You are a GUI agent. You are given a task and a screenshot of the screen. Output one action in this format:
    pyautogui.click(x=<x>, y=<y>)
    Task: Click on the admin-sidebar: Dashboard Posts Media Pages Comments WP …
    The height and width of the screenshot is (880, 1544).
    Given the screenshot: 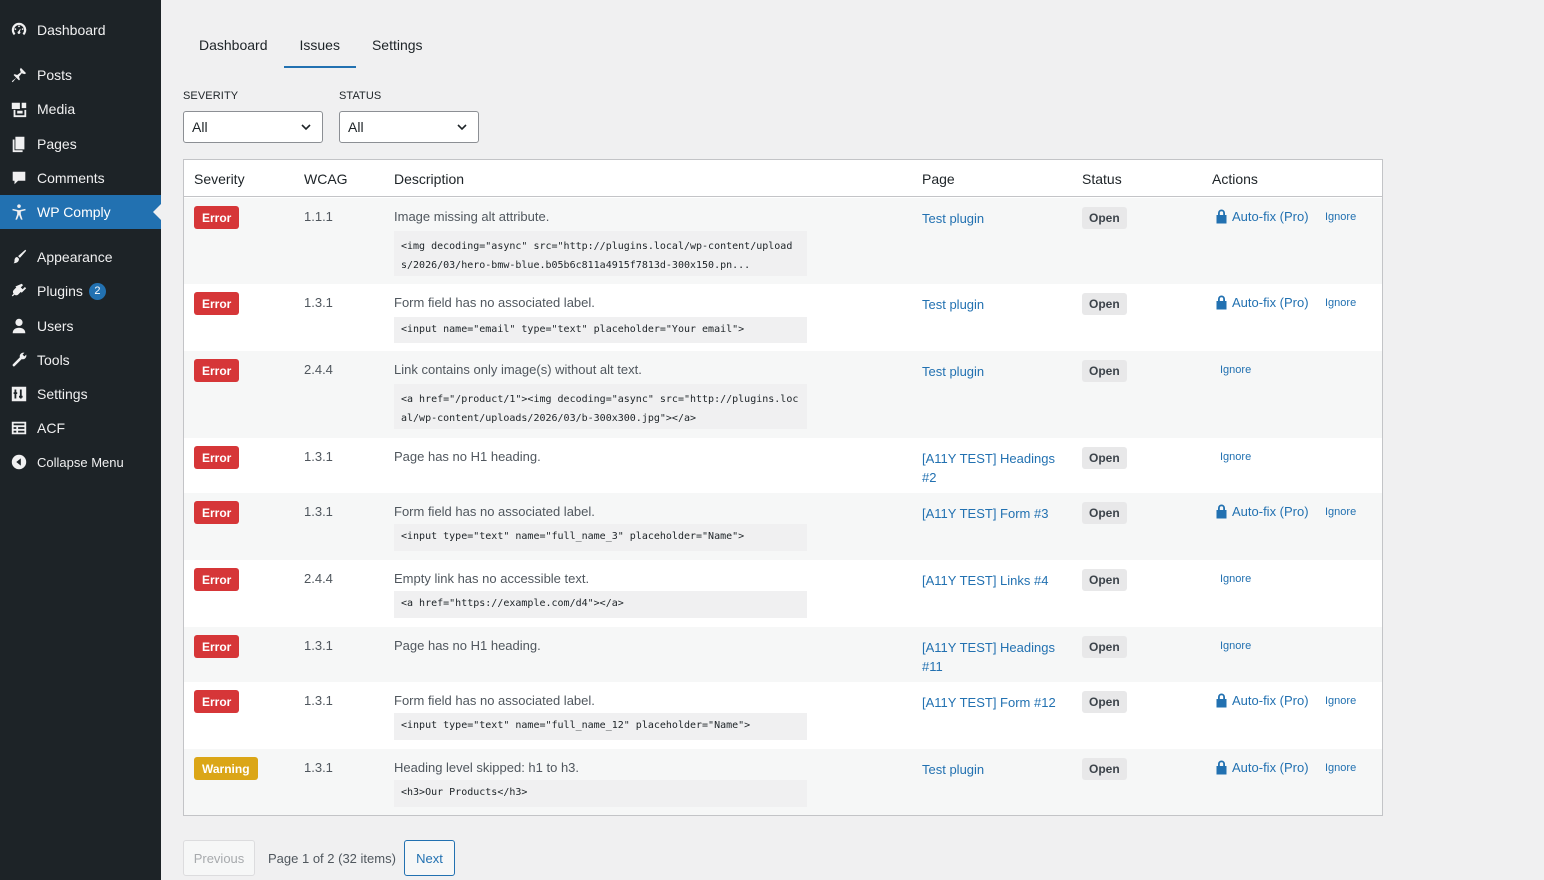 What is the action you would take?
    pyautogui.click(x=80, y=440)
    